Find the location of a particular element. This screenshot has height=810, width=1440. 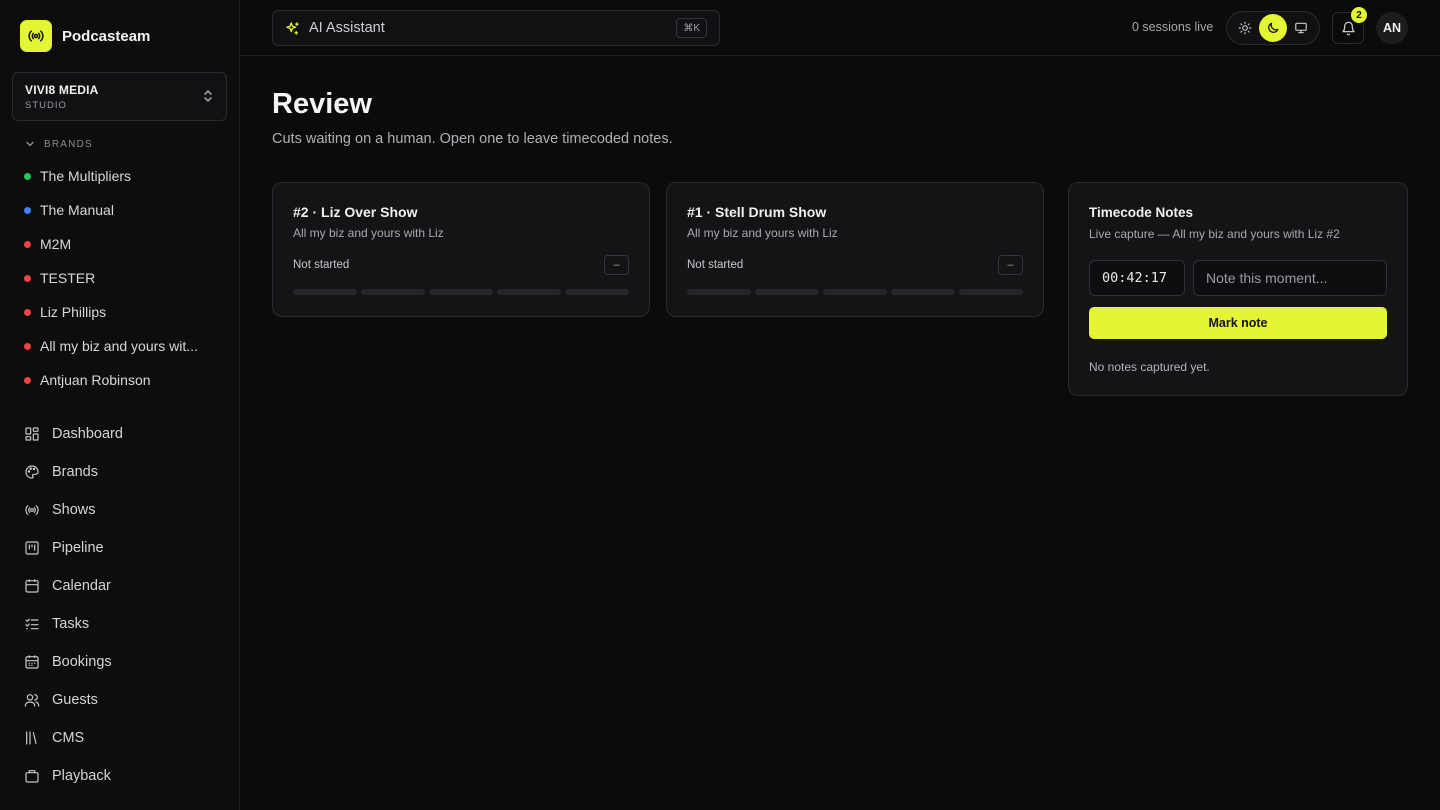

topbar: AI Assistant ⌘K 0 sessions live 2 AN is located at coordinates (840, 28).